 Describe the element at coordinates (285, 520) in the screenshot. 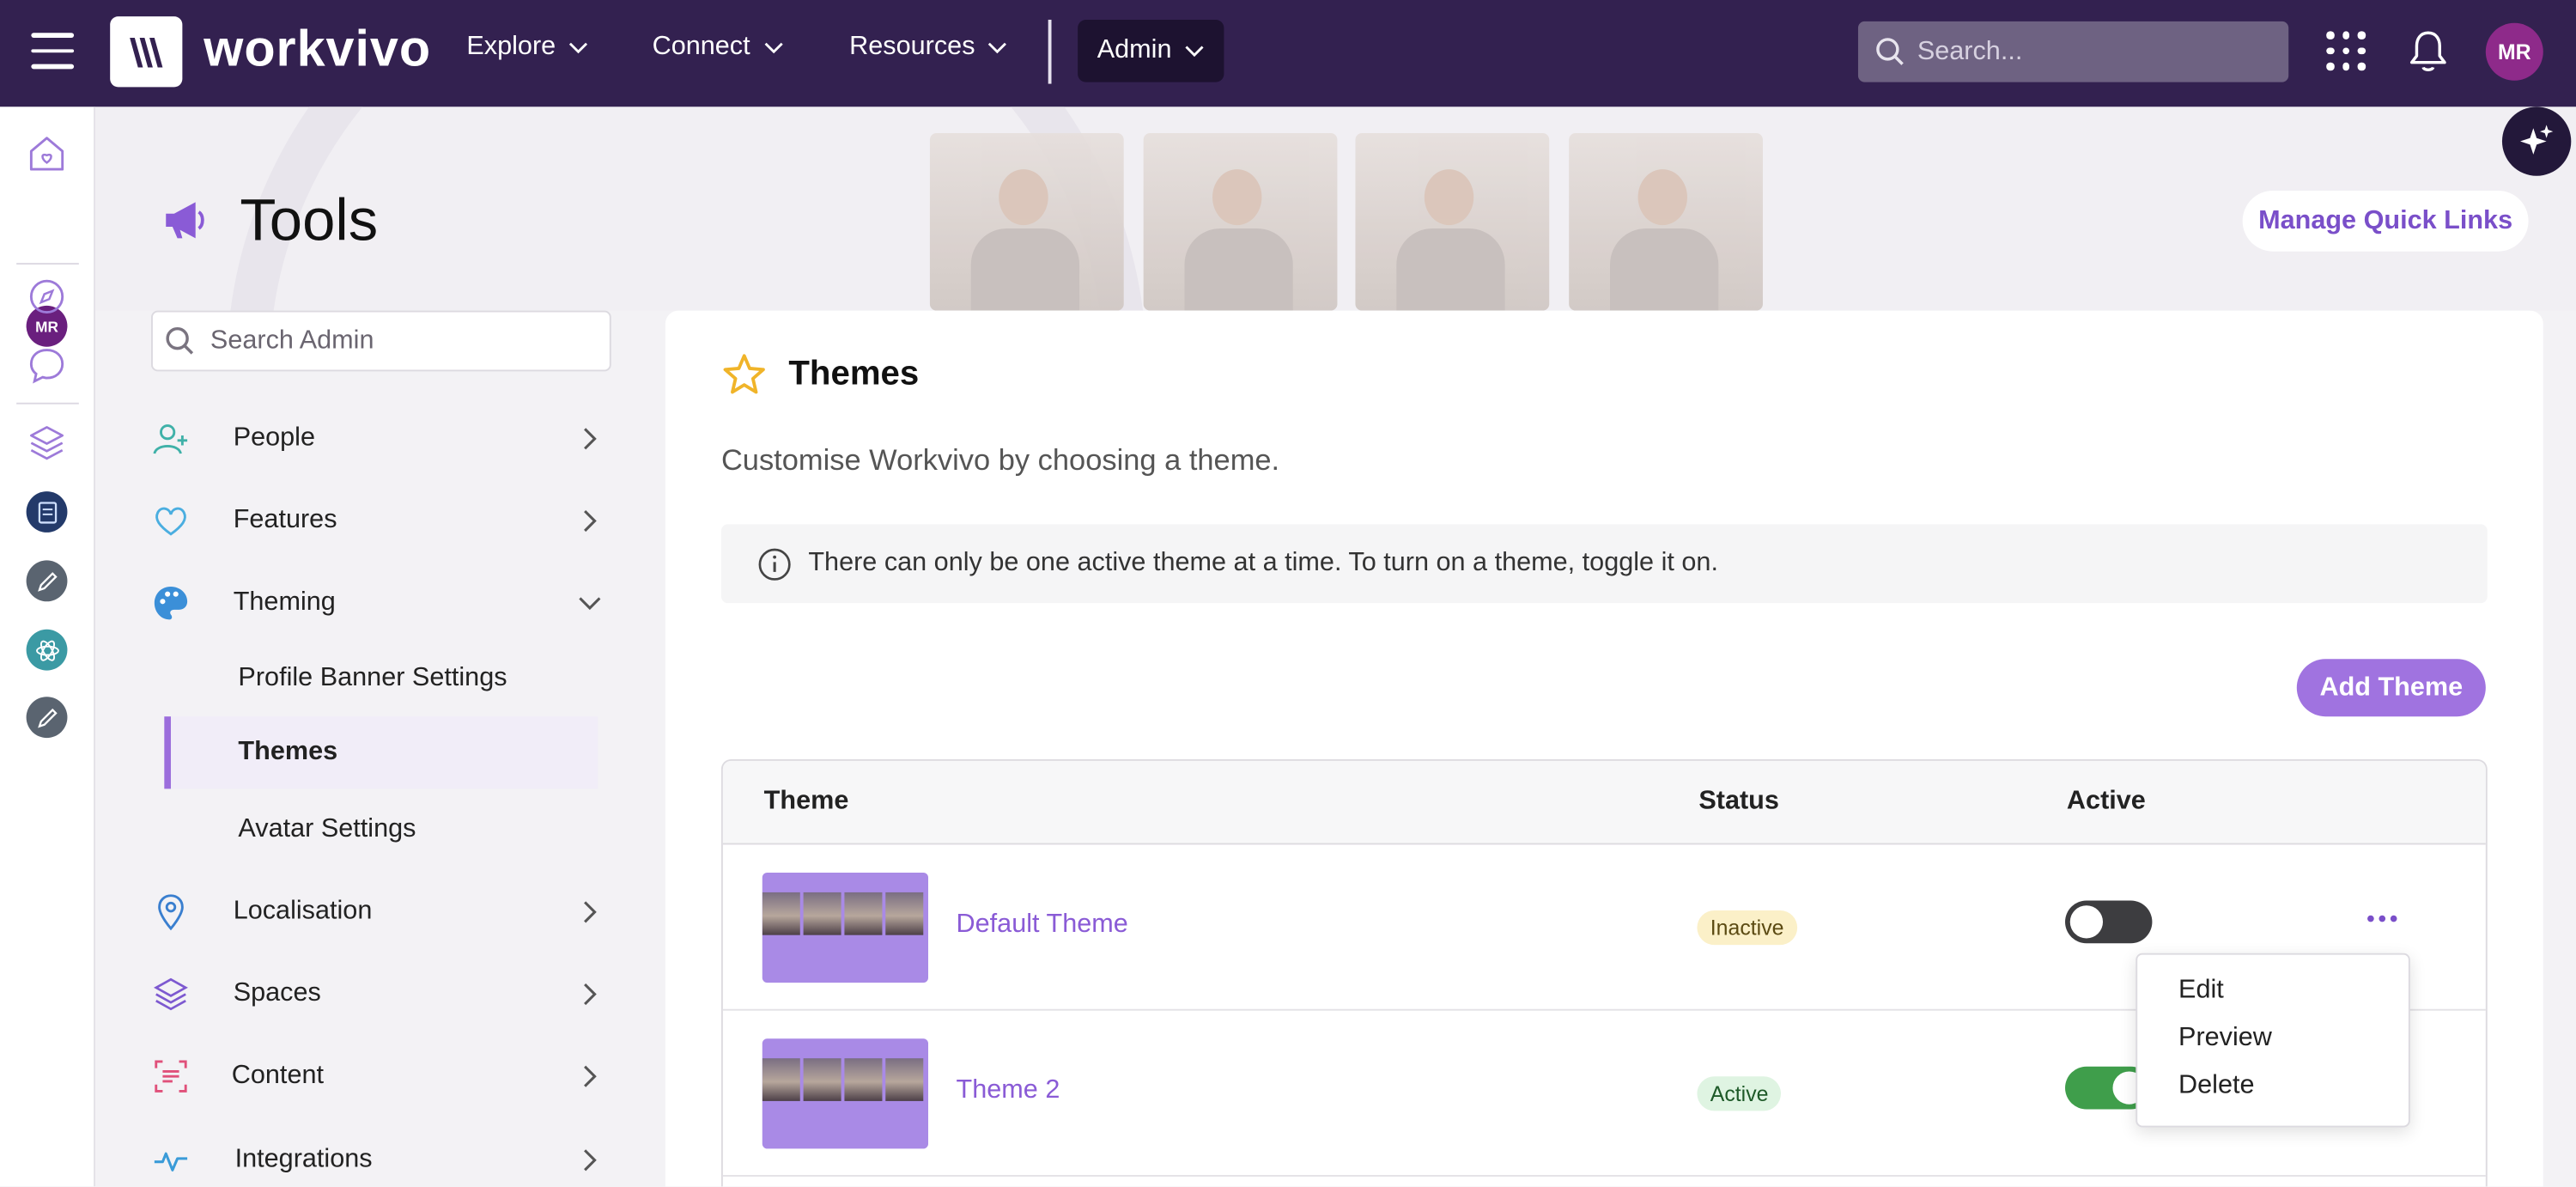

I see `admin-menu-features-label: Features` at that location.